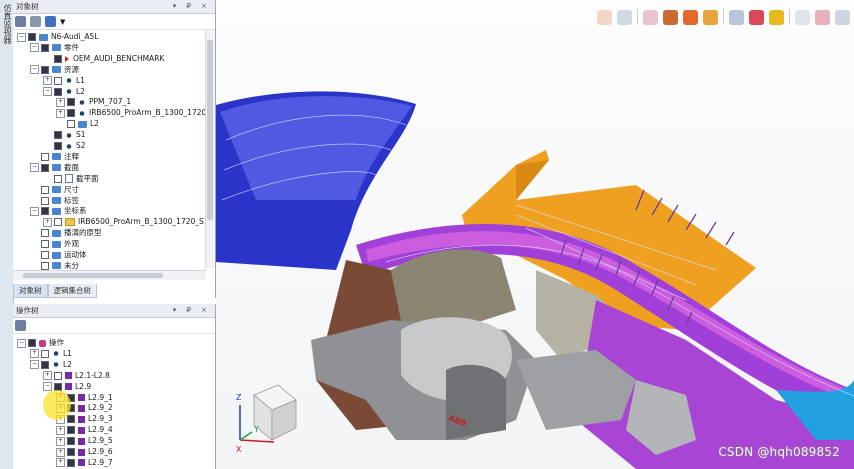 This screenshot has width=854, height=469. Describe the element at coordinates (71, 179) in the screenshot. I see `tree-row: 截平面` at that location.